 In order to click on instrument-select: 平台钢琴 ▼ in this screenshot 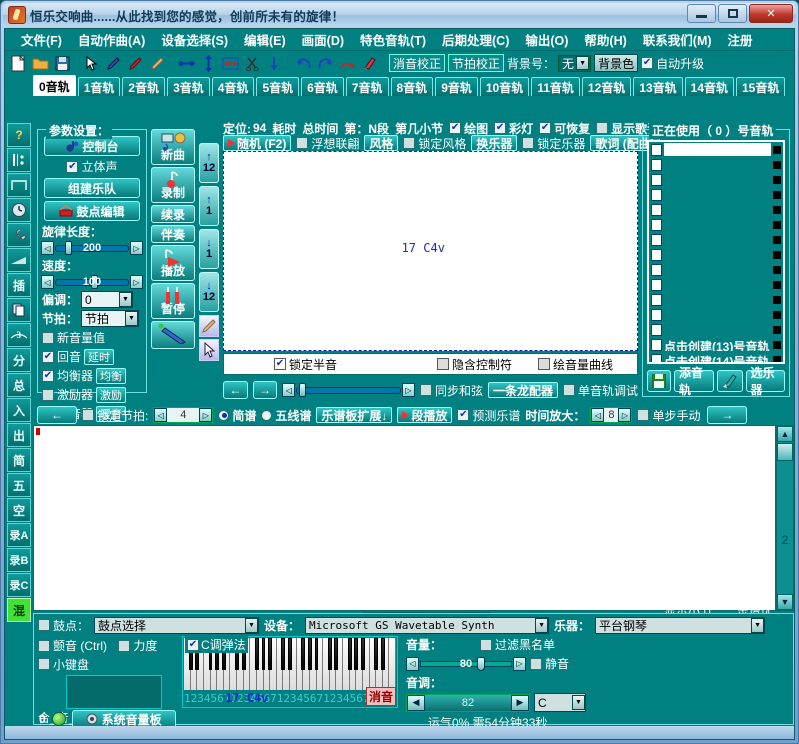, I will do `click(680, 625)`.